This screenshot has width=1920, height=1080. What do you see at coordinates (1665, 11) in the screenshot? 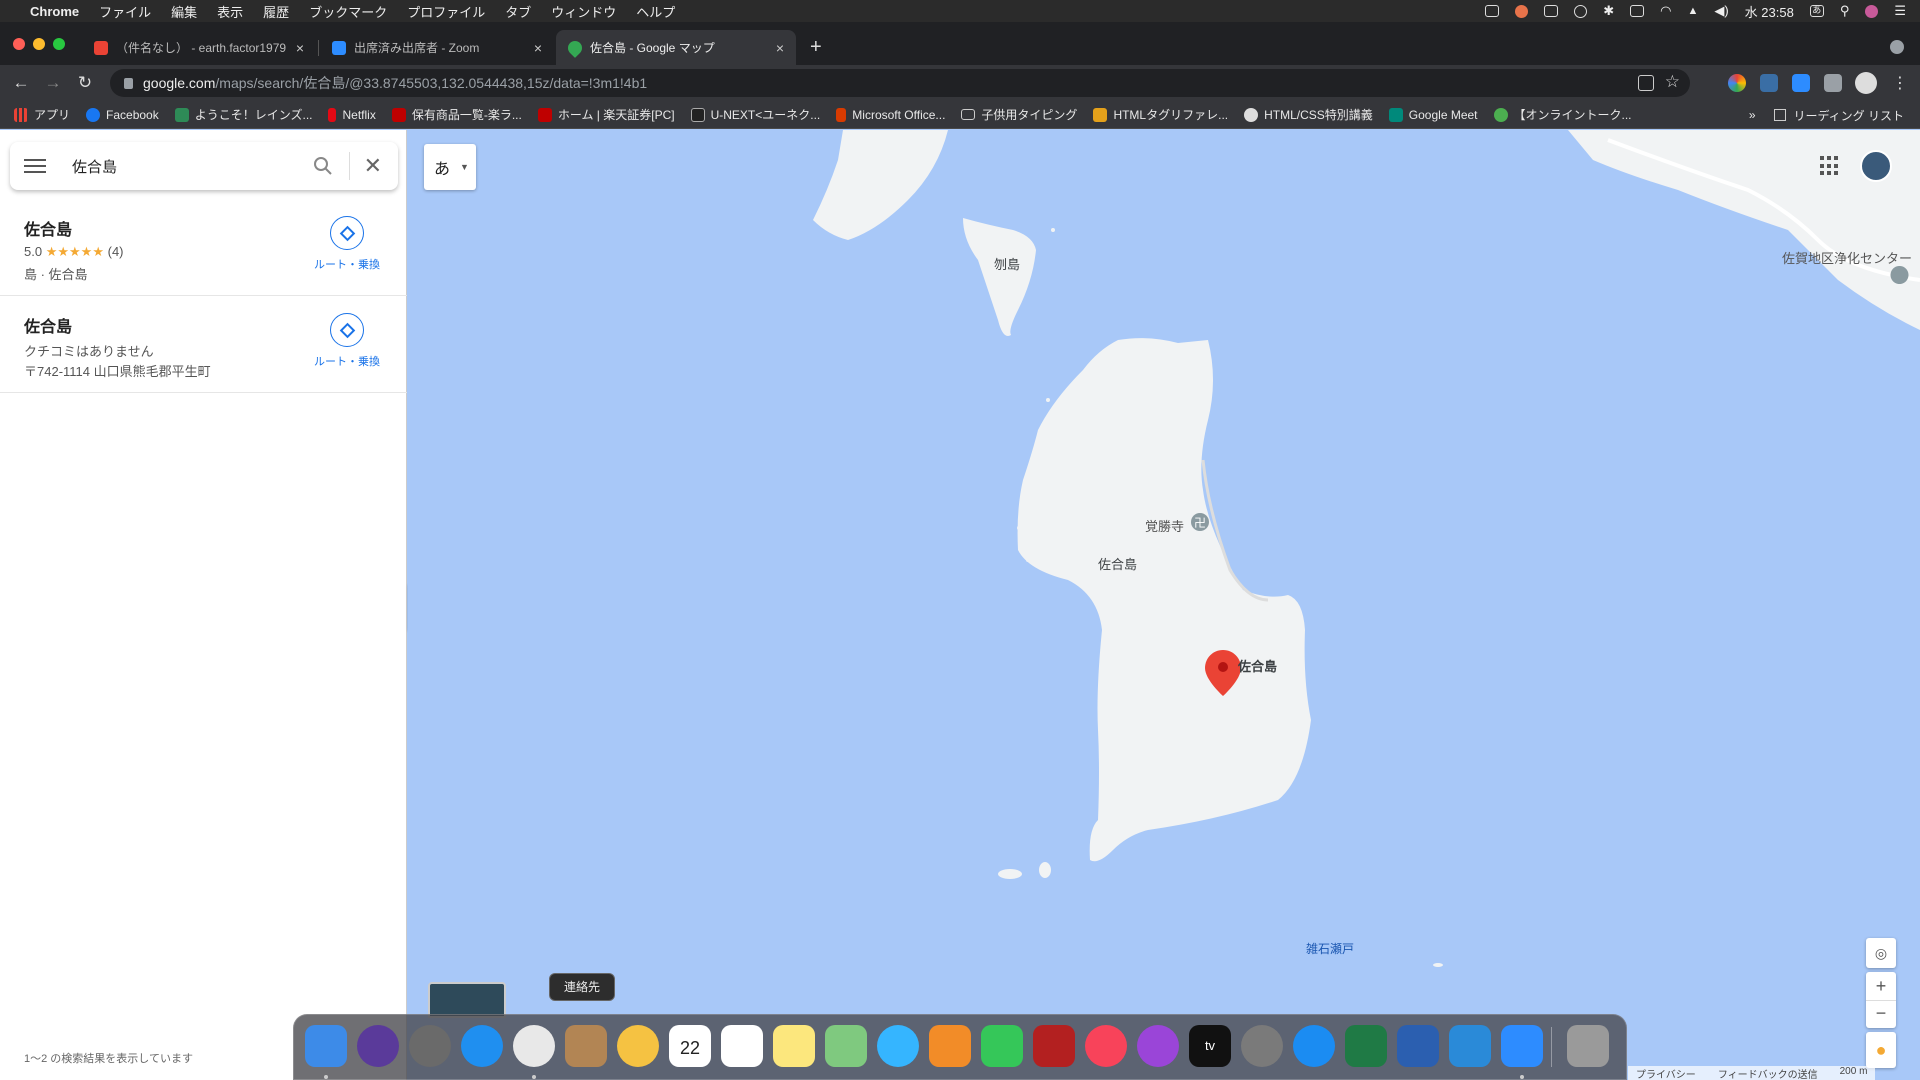
I see `wifi-icon: ◠` at bounding box center [1665, 11].